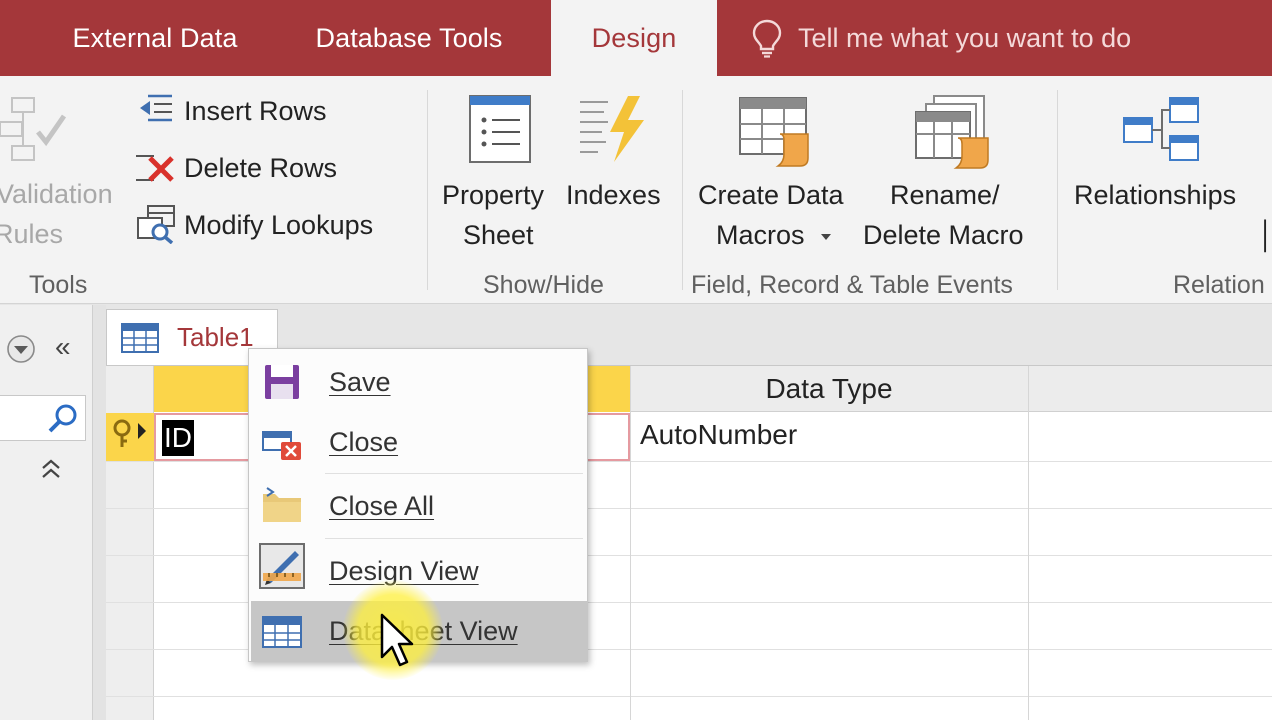  Describe the element at coordinates (1150, 389) in the screenshot. I see `description-header` at that location.